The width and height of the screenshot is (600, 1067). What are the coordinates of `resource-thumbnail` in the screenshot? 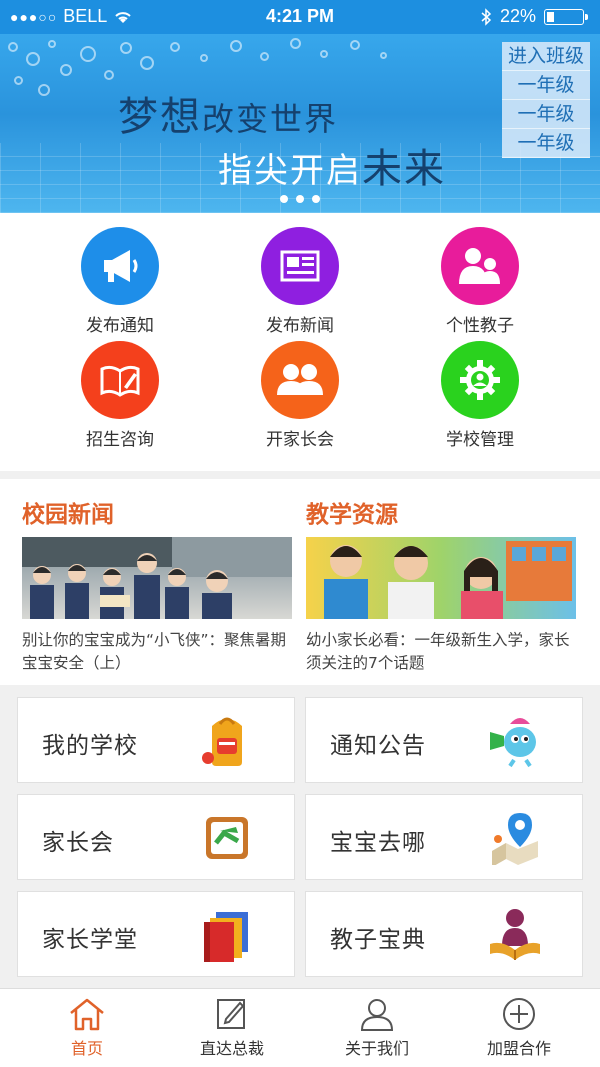 It's located at (441, 578).